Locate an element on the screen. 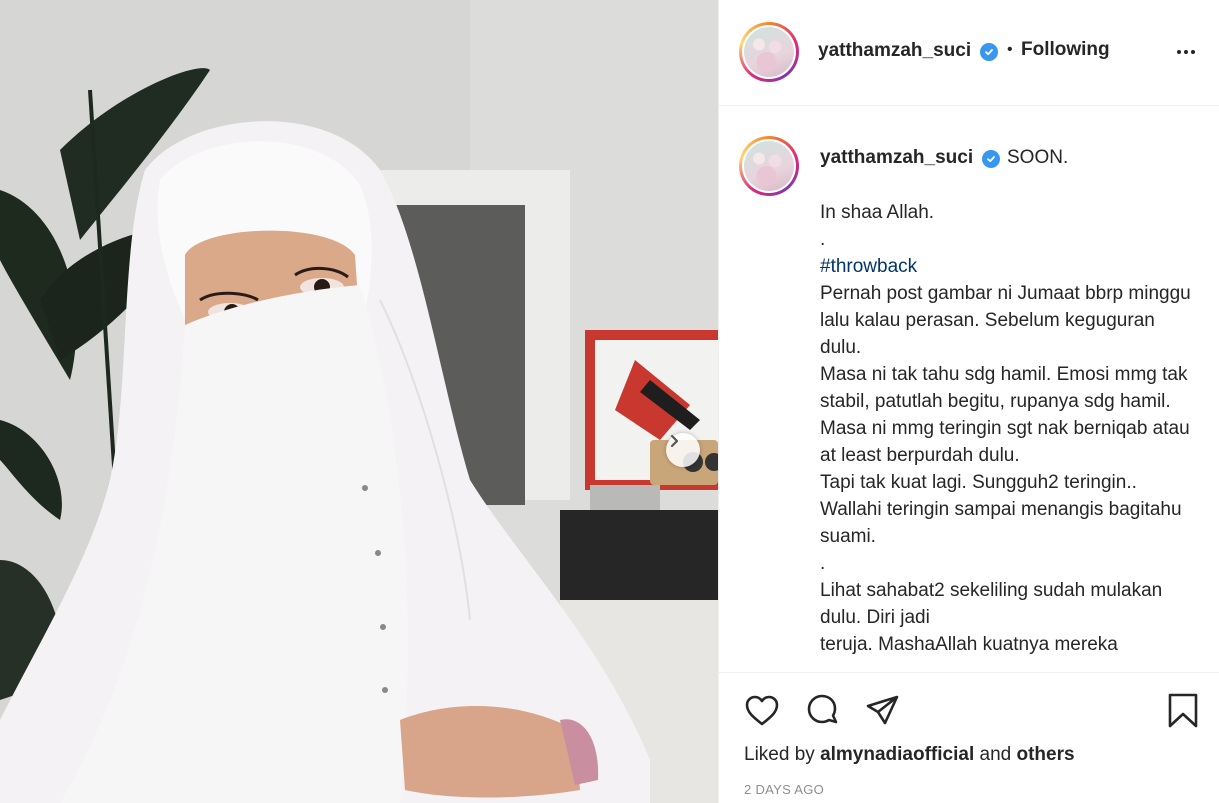 The width and height of the screenshot is (1219, 803). author-avatar is located at coordinates (769, 52).